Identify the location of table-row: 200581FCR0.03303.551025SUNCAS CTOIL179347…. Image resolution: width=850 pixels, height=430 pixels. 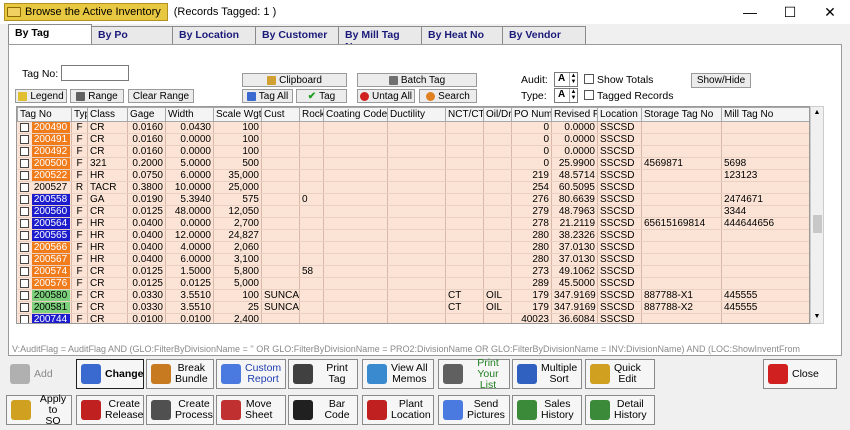
(413, 307).